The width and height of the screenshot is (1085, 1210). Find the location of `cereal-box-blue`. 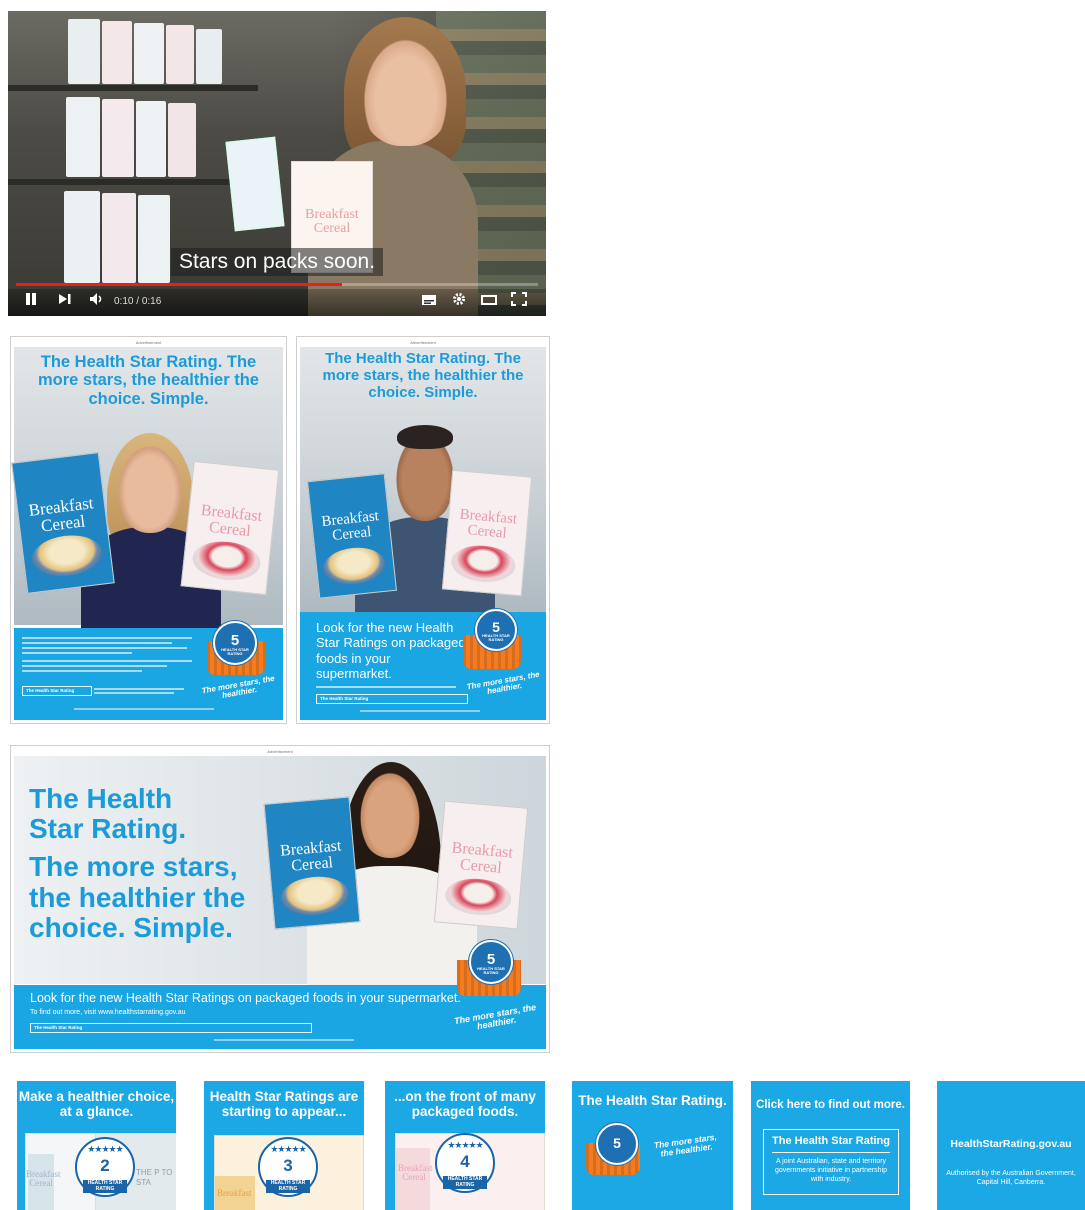

cereal-box-blue is located at coordinates (255, 184).